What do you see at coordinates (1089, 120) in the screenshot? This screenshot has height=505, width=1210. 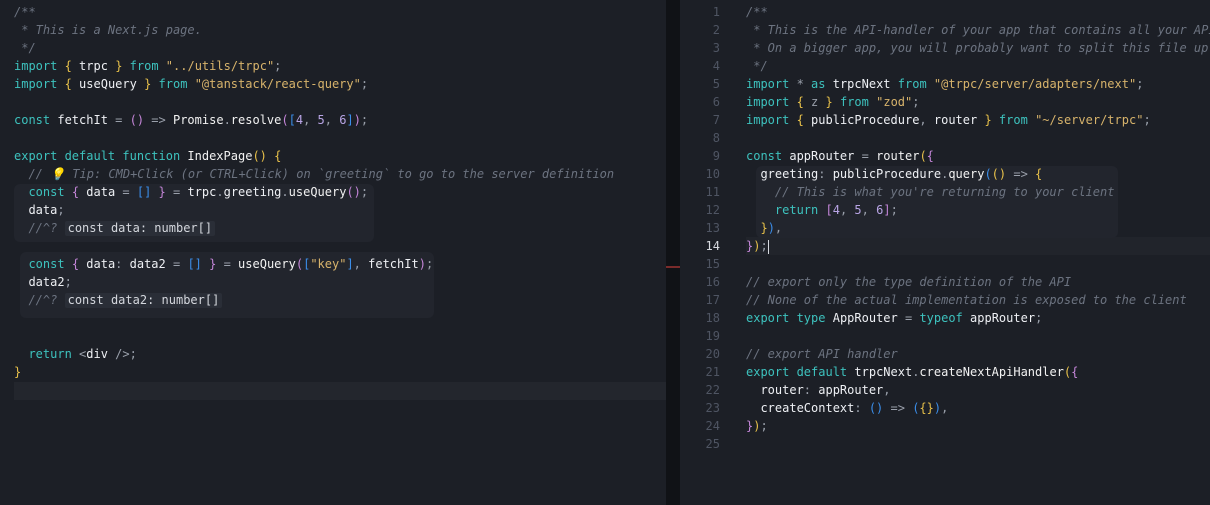 I see `code-token: "~/server/trpc"` at bounding box center [1089, 120].